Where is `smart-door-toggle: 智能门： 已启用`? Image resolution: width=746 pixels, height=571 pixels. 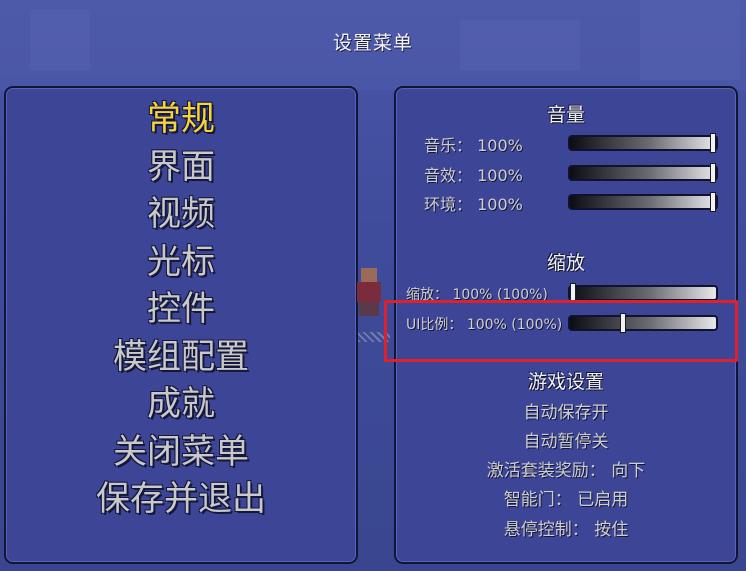 smart-door-toggle: 智能门： 已启用 is located at coordinates (566, 497).